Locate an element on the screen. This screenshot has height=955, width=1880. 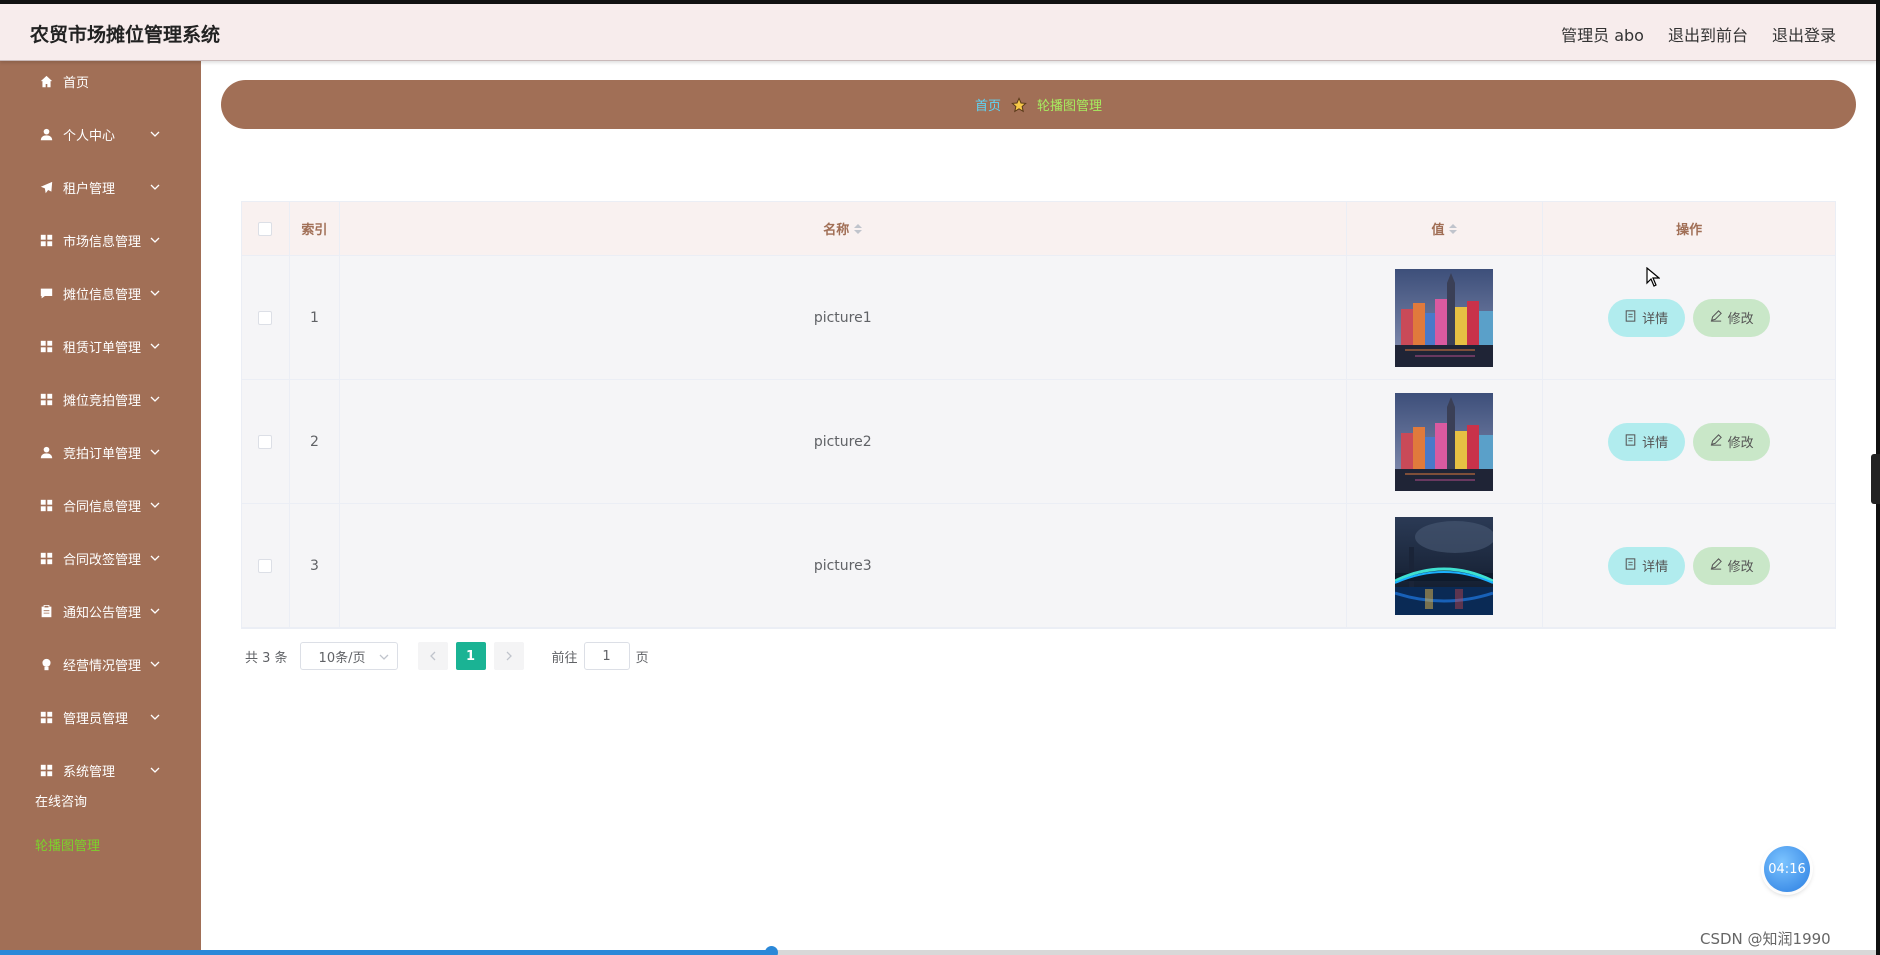
page-size-value: 10条/页 is located at coordinates (342, 658).